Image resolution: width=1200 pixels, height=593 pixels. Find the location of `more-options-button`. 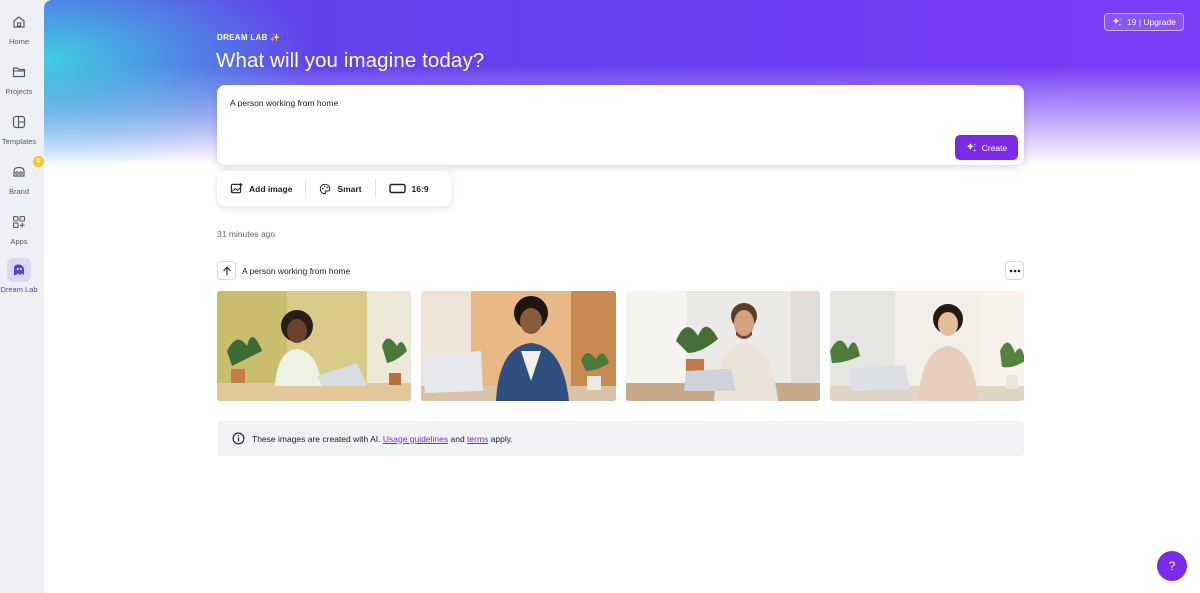

more-options-button is located at coordinates (1014, 270).